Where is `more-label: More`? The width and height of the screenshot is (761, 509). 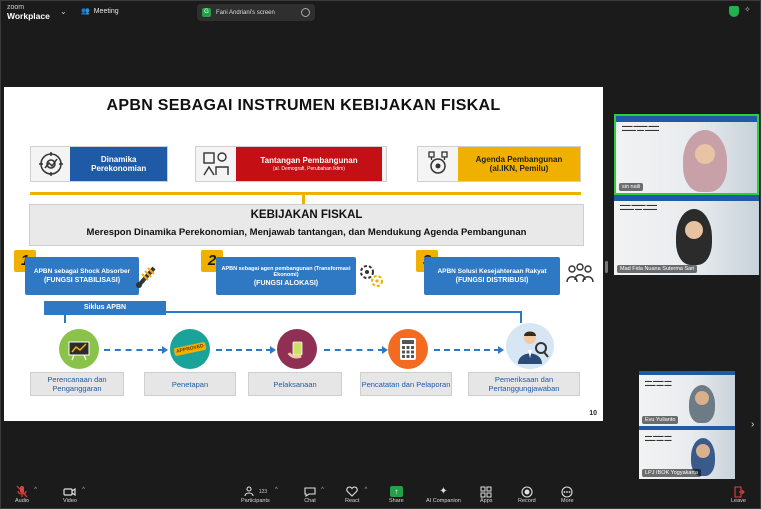 more-label: More is located at coordinates (567, 501).